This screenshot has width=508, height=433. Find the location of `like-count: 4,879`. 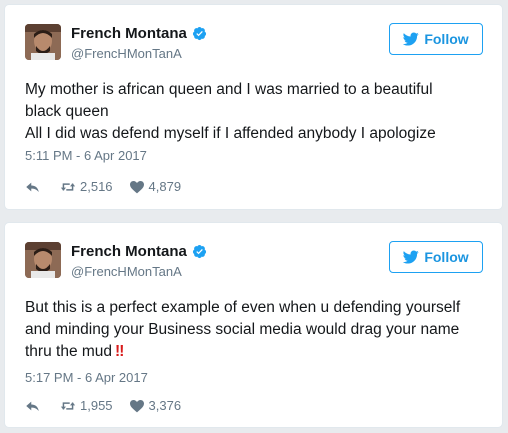

like-count: 4,879 is located at coordinates (165, 186).